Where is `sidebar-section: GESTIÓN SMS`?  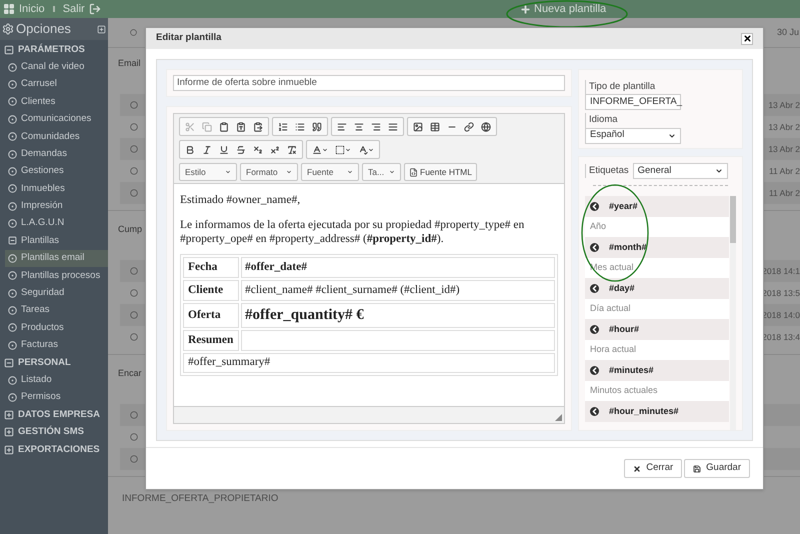
sidebar-section: GESTIÓN SMS is located at coordinates (54, 432).